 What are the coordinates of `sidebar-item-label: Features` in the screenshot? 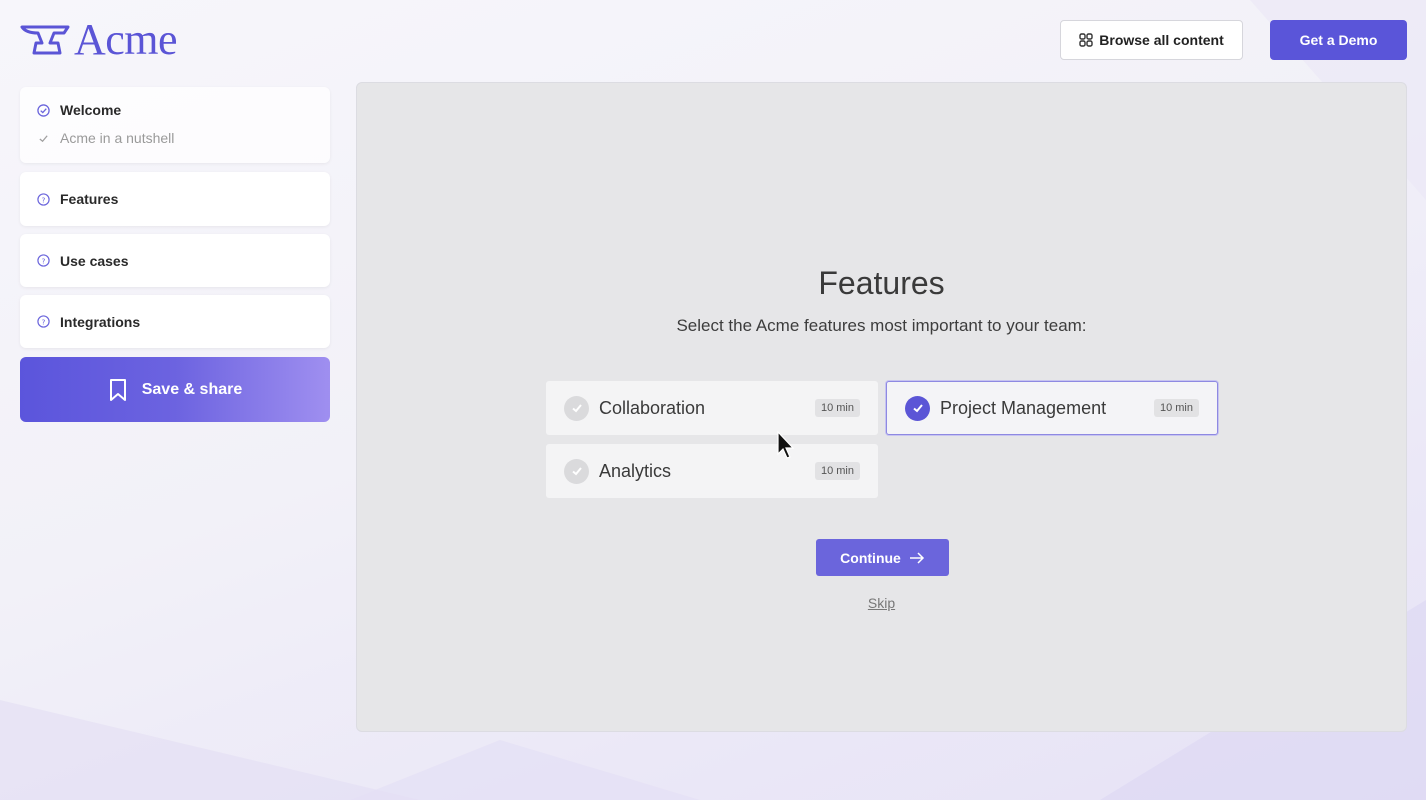 It's located at (89, 199).